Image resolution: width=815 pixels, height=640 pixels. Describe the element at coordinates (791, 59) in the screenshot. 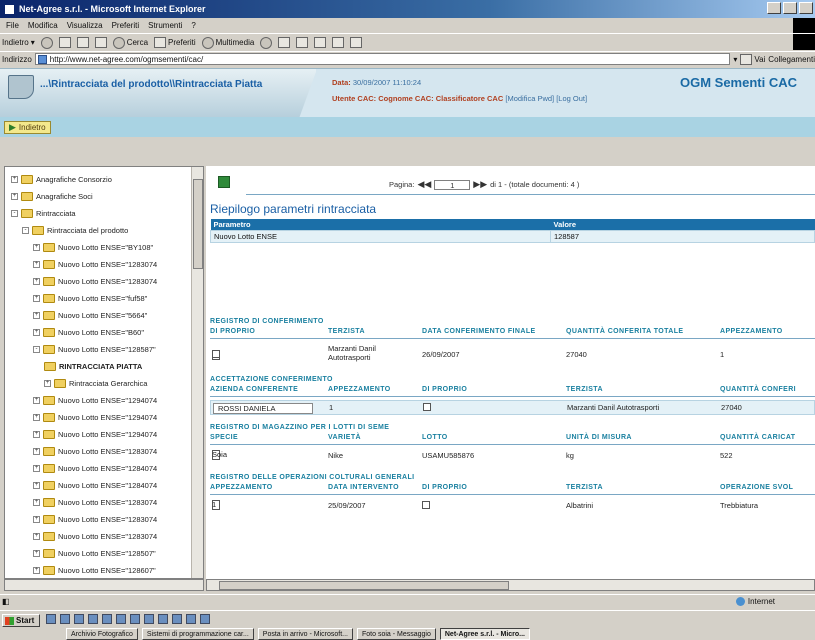

I see `links-button: Collegamenti` at that location.